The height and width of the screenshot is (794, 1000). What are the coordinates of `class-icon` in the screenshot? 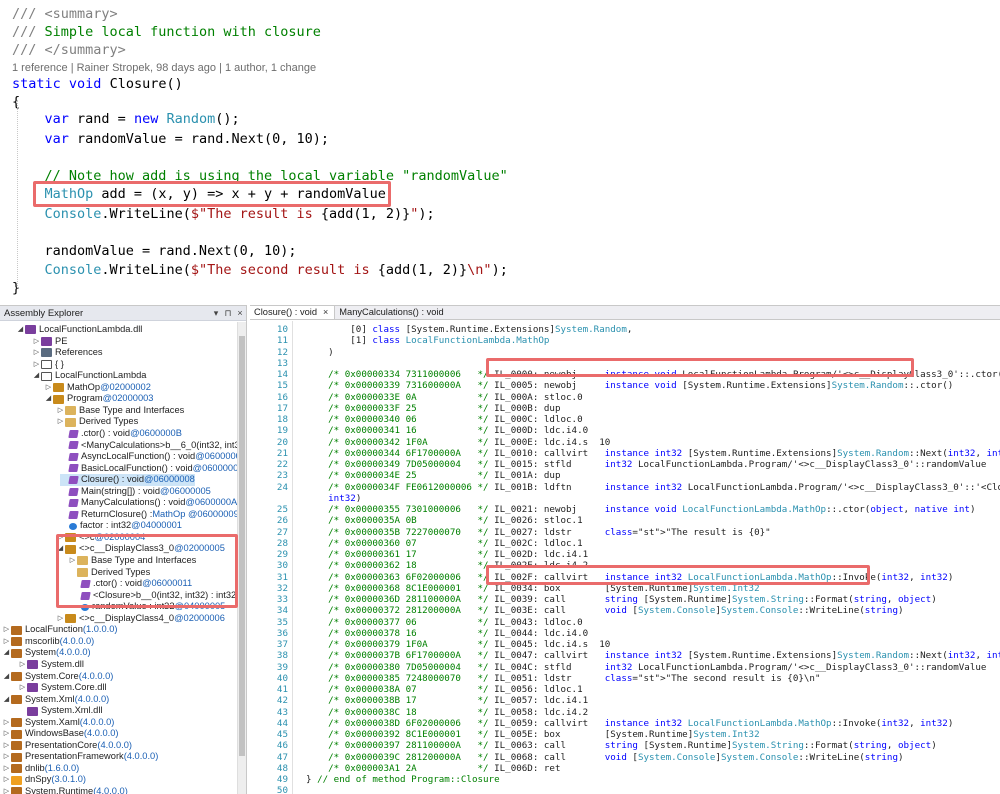 It's located at (58, 388).